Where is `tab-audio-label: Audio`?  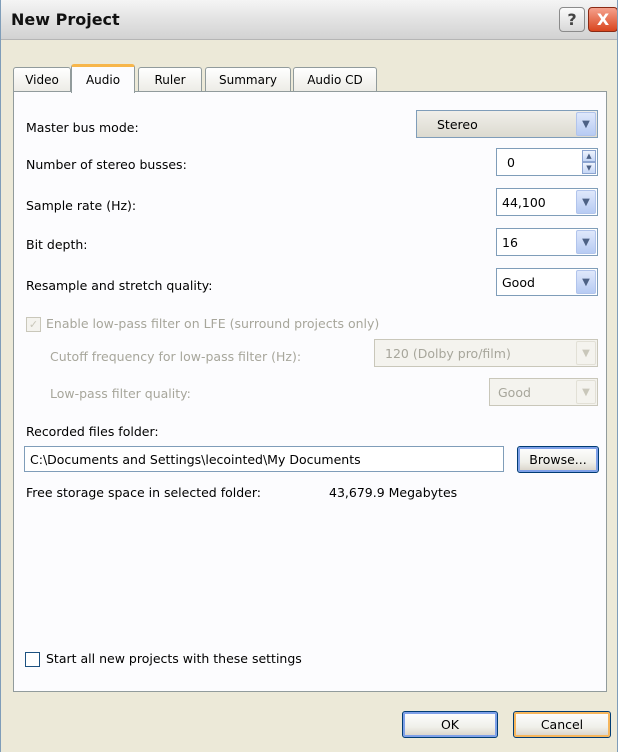
tab-audio-label: Audio is located at coordinates (103, 80).